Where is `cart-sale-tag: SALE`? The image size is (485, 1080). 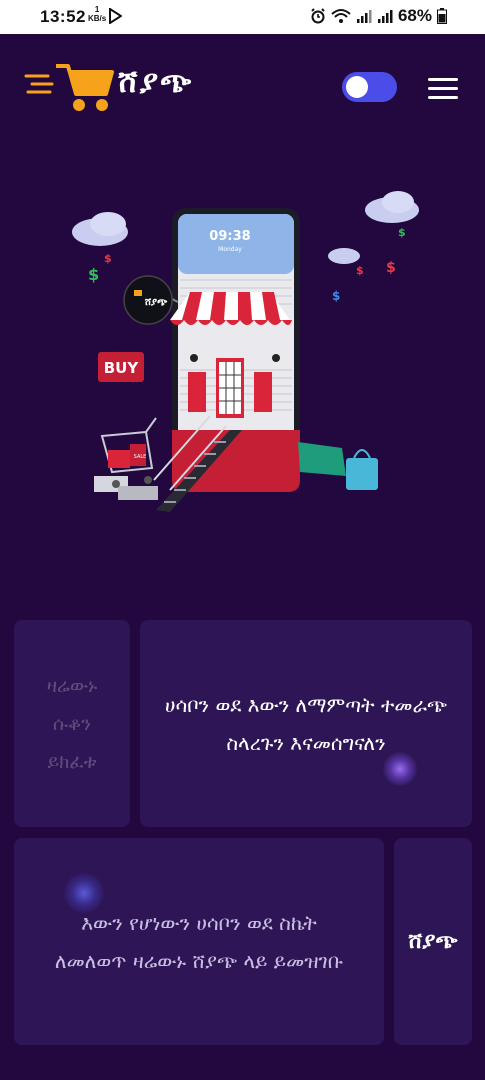
cart-sale-tag: SALE is located at coordinates (140, 457).